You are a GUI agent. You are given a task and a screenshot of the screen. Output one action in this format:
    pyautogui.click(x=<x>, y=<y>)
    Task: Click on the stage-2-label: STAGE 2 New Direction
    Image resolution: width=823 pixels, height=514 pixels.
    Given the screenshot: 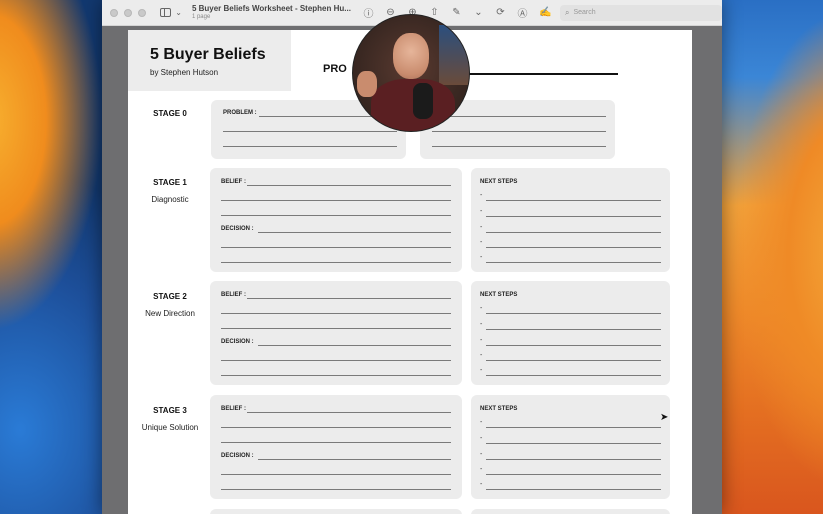 What is the action you would take?
    pyautogui.click(x=170, y=305)
    